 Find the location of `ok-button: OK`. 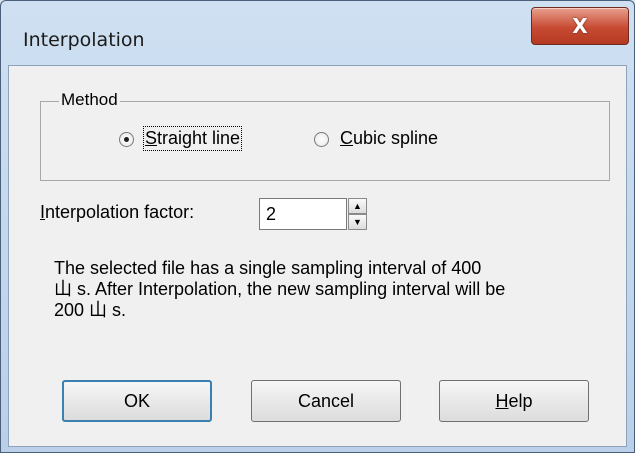

ok-button: OK is located at coordinates (137, 401).